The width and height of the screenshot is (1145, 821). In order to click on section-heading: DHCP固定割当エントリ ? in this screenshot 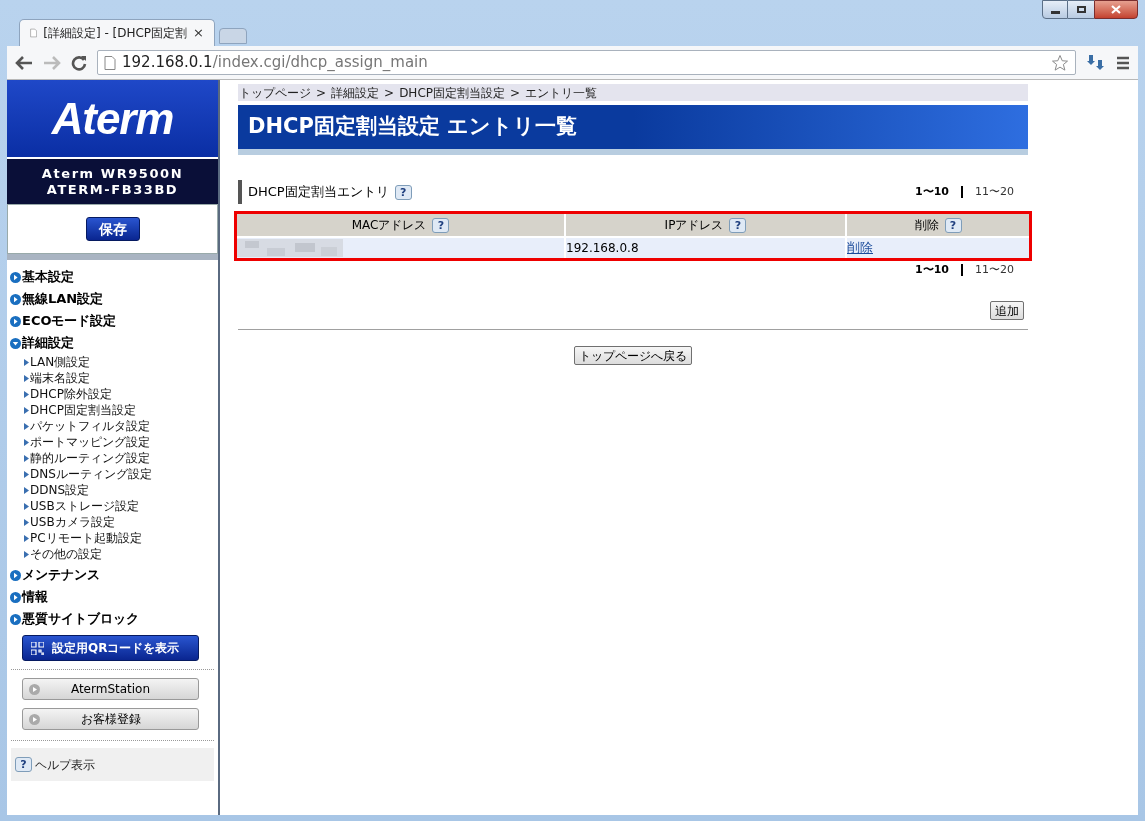, I will do `click(325, 192)`.